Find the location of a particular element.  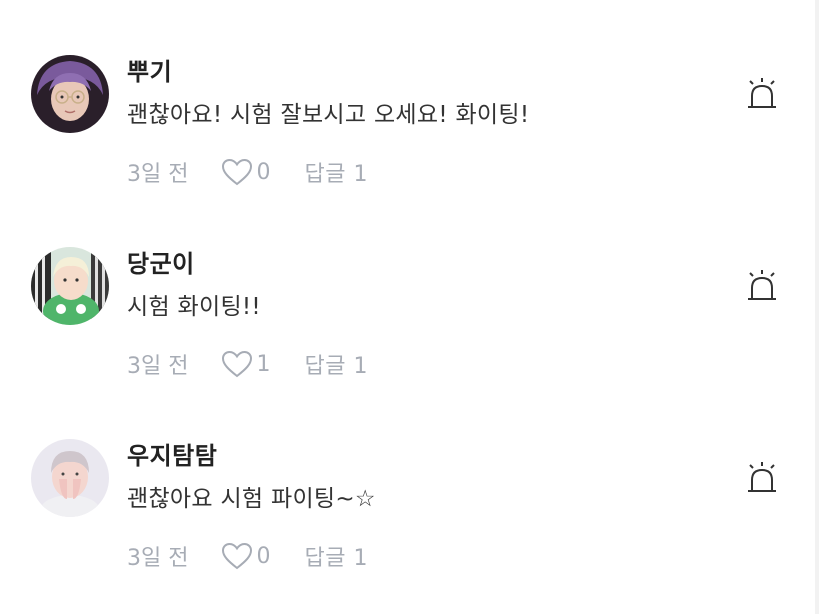

comment-text: 시험 화이팅!! is located at coordinates (194, 307).